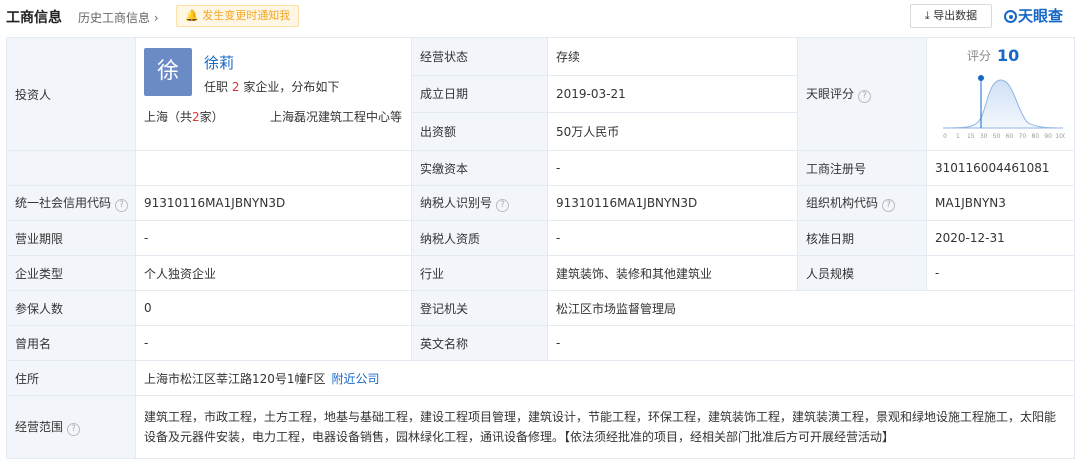 This screenshot has width=1080, height=459. I want to click on history-link: 历史工商信息 ›, so click(118, 17).